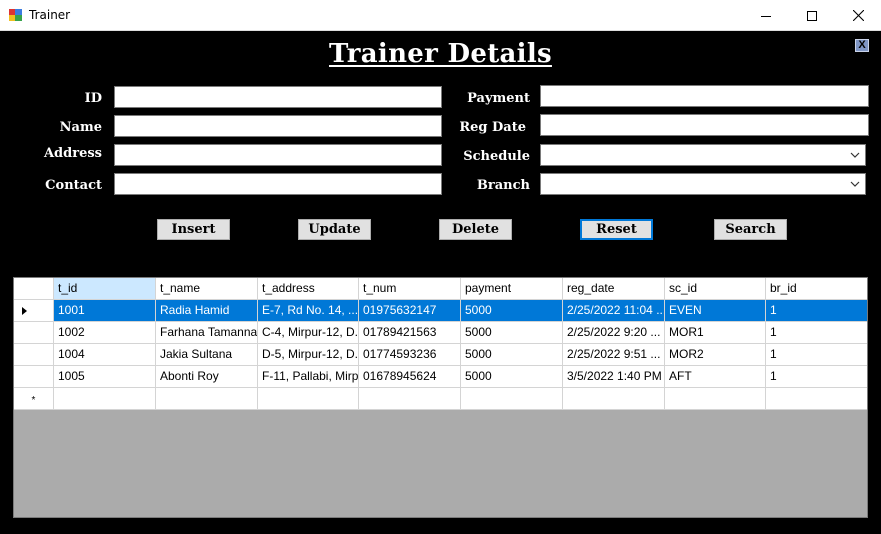 The height and width of the screenshot is (534, 881). I want to click on column-header: sc_id, so click(715, 289).